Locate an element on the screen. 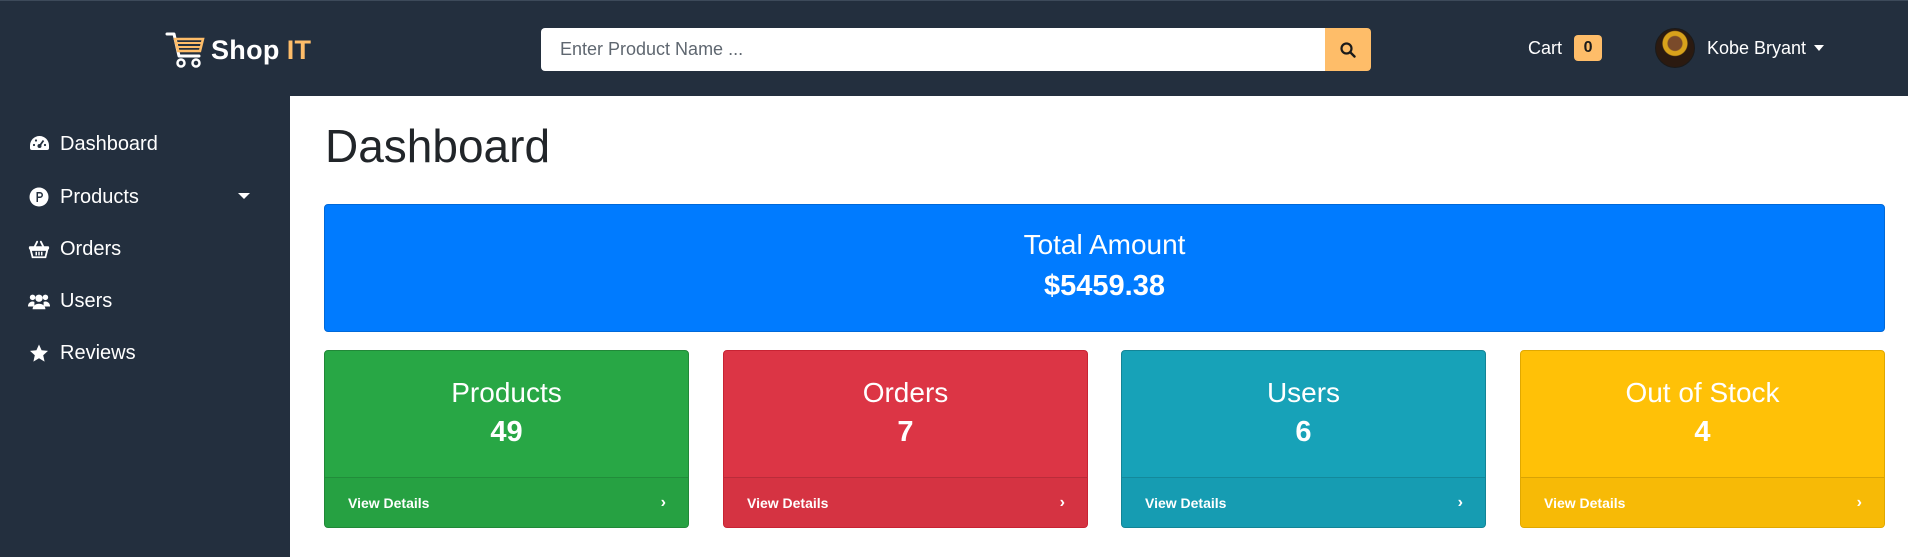 This screenshot has width=1908, height=557. total-amount-label: Total Amount is located at coordinates (1104, 244).